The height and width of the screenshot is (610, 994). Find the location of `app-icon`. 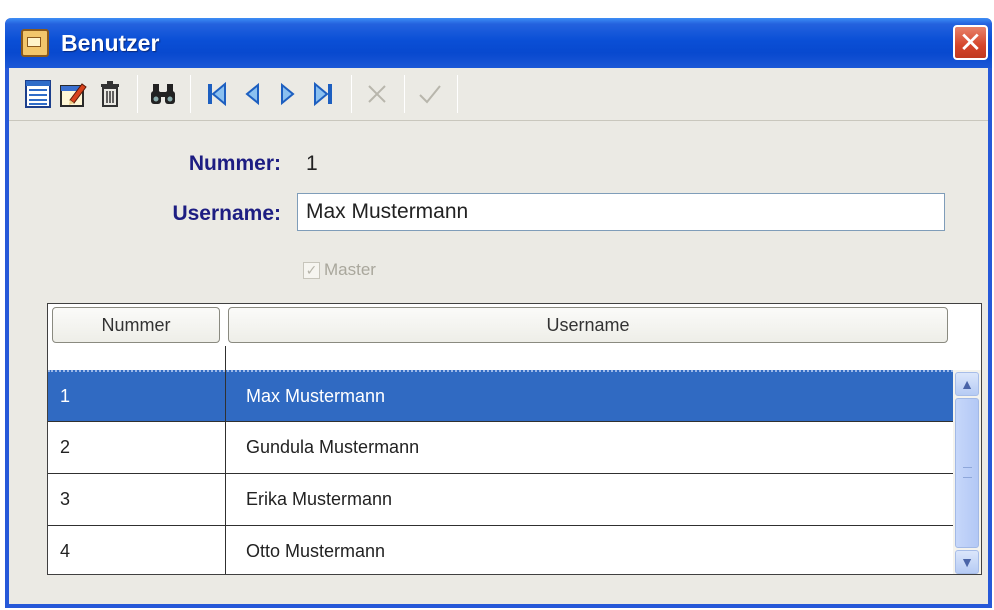

app-icon is located at coordinates (35, 43).